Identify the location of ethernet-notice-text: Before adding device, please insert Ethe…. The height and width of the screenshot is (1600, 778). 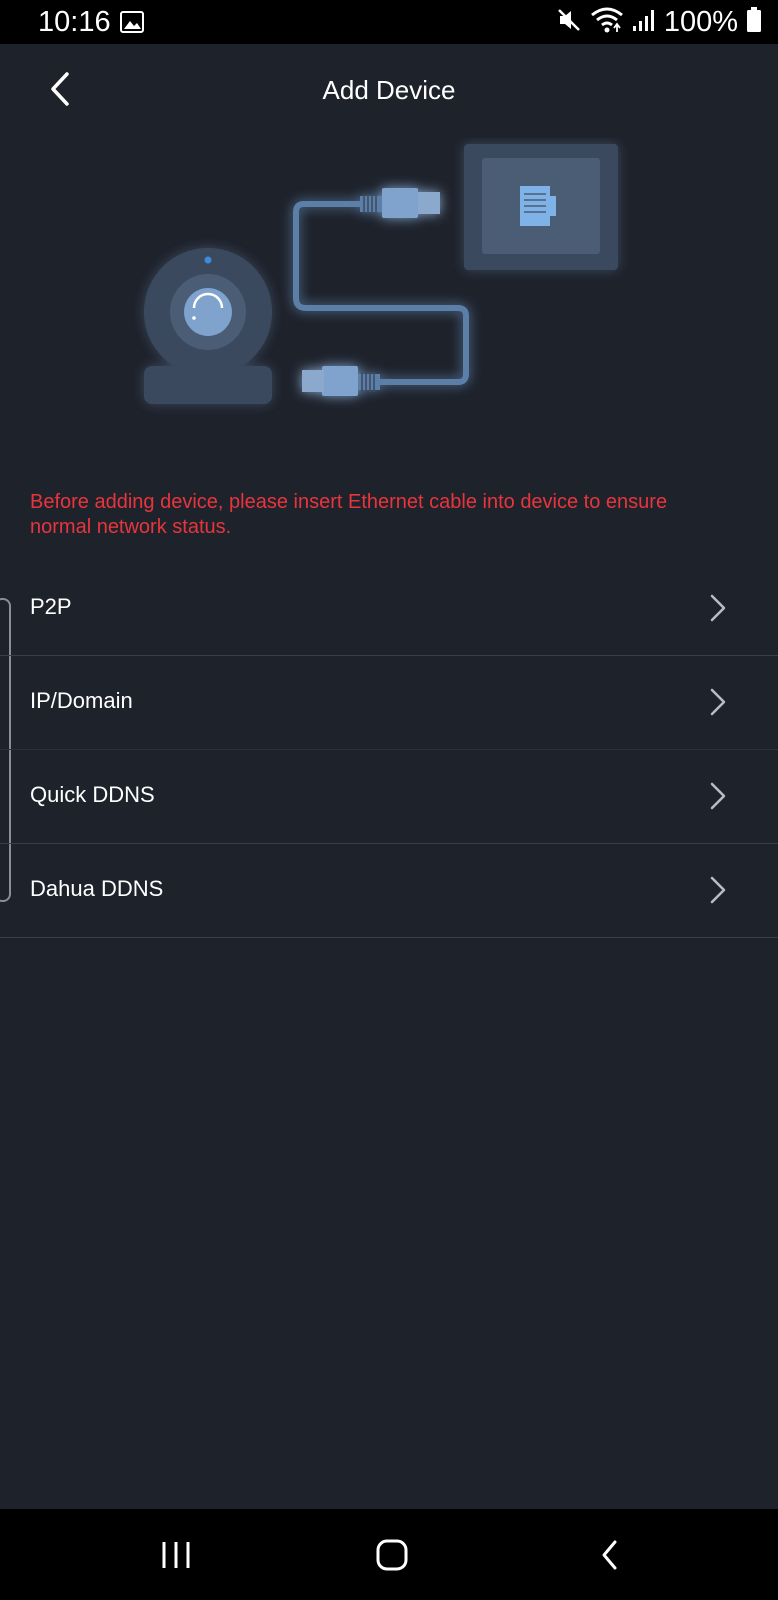
(349, 514).